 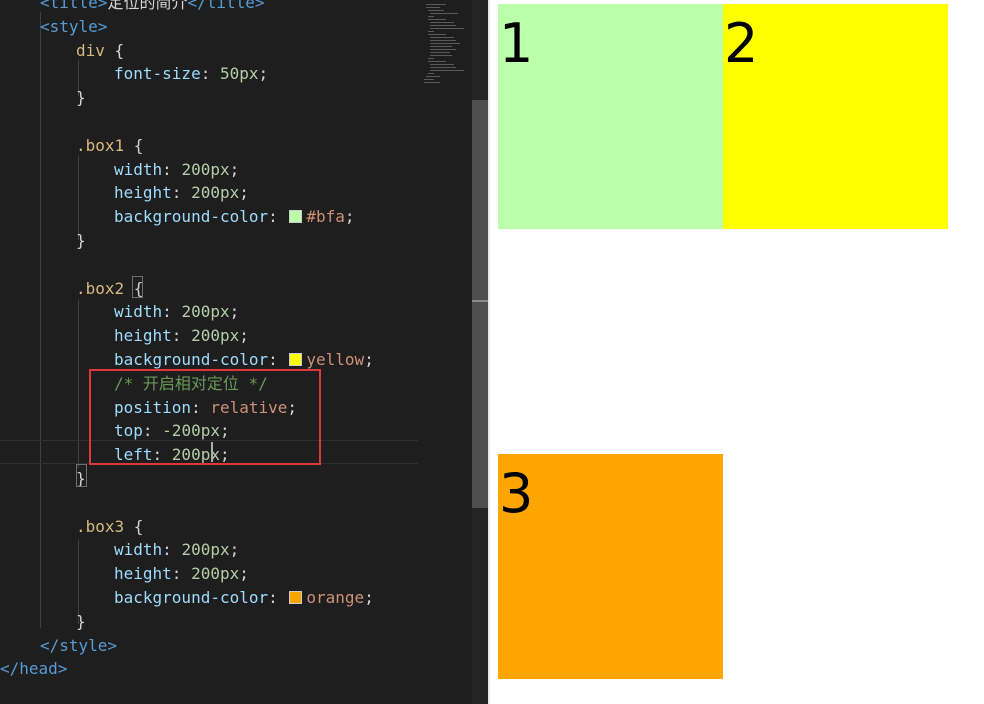 I want to click on minimap, so click(x=445, y=352).